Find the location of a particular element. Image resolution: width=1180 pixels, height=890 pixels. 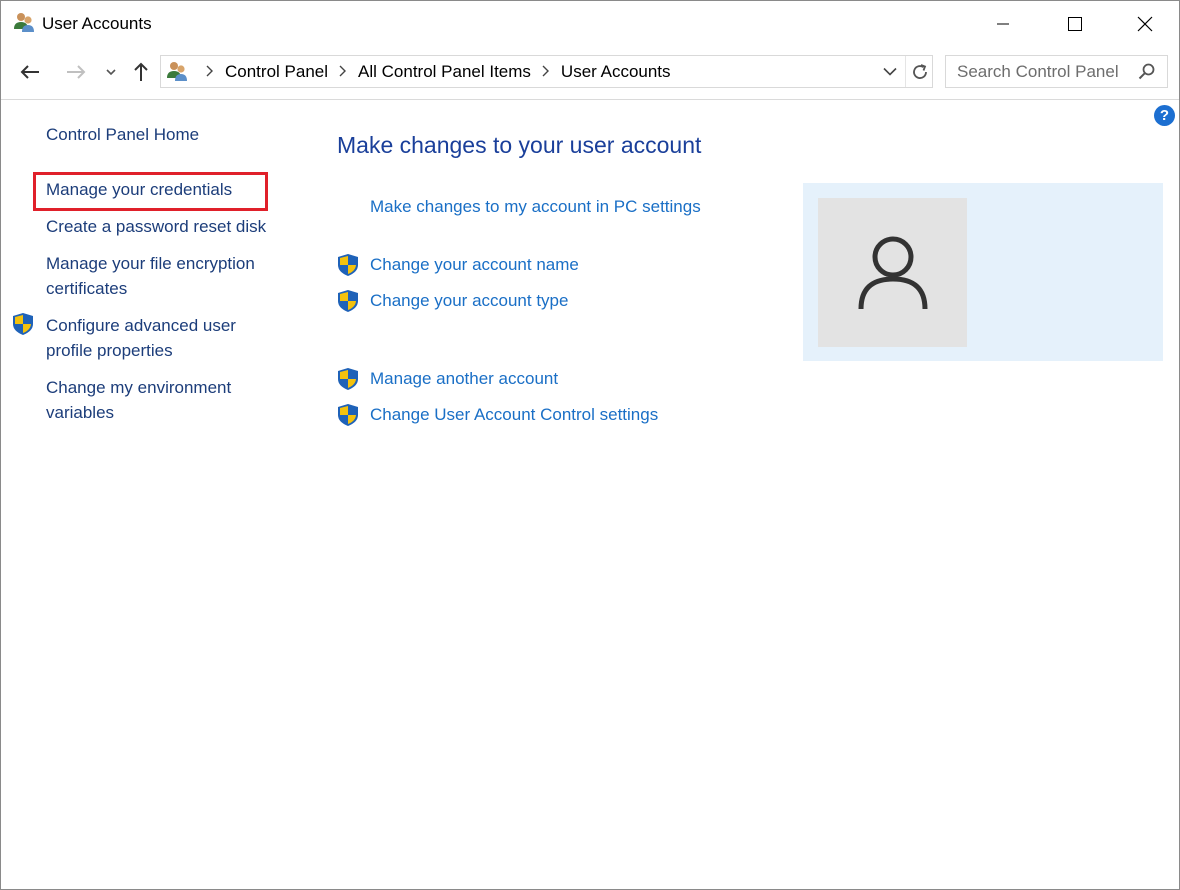

breadcrumb-user-accounts: User Accounts is located at coordinates (616, 72).